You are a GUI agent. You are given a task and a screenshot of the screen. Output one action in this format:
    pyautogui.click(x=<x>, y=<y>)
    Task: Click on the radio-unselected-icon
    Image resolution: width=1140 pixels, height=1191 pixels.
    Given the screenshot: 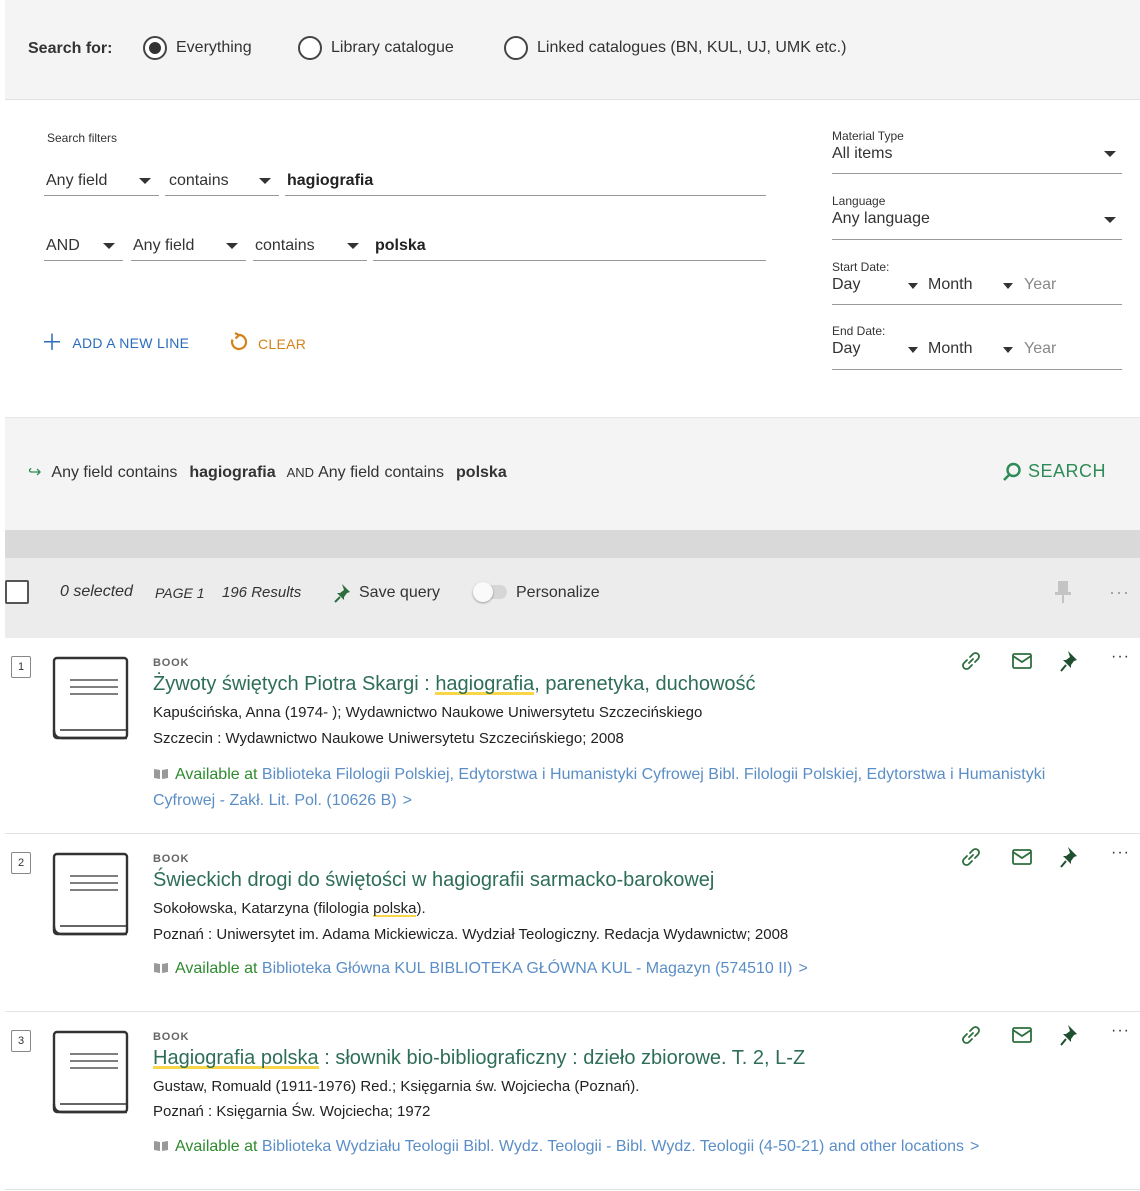 What is the action you would take?
    pyautogui.click(x=310, y=48)
    